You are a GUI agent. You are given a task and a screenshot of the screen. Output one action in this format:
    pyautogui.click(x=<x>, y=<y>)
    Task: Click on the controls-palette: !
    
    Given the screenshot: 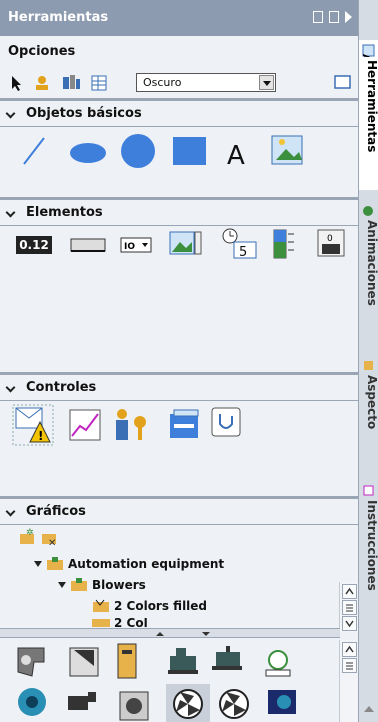 What is the action you would take?
    pyautogui.click(x=126, y=425)
    